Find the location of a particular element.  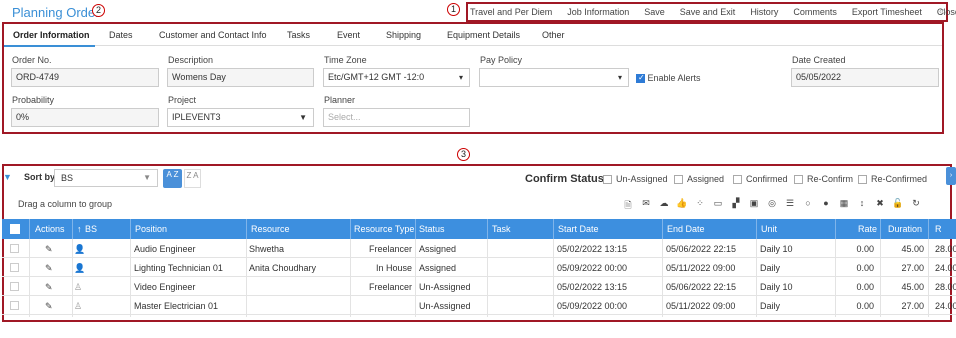

col-status: Status is located at coordinates (432, 229).